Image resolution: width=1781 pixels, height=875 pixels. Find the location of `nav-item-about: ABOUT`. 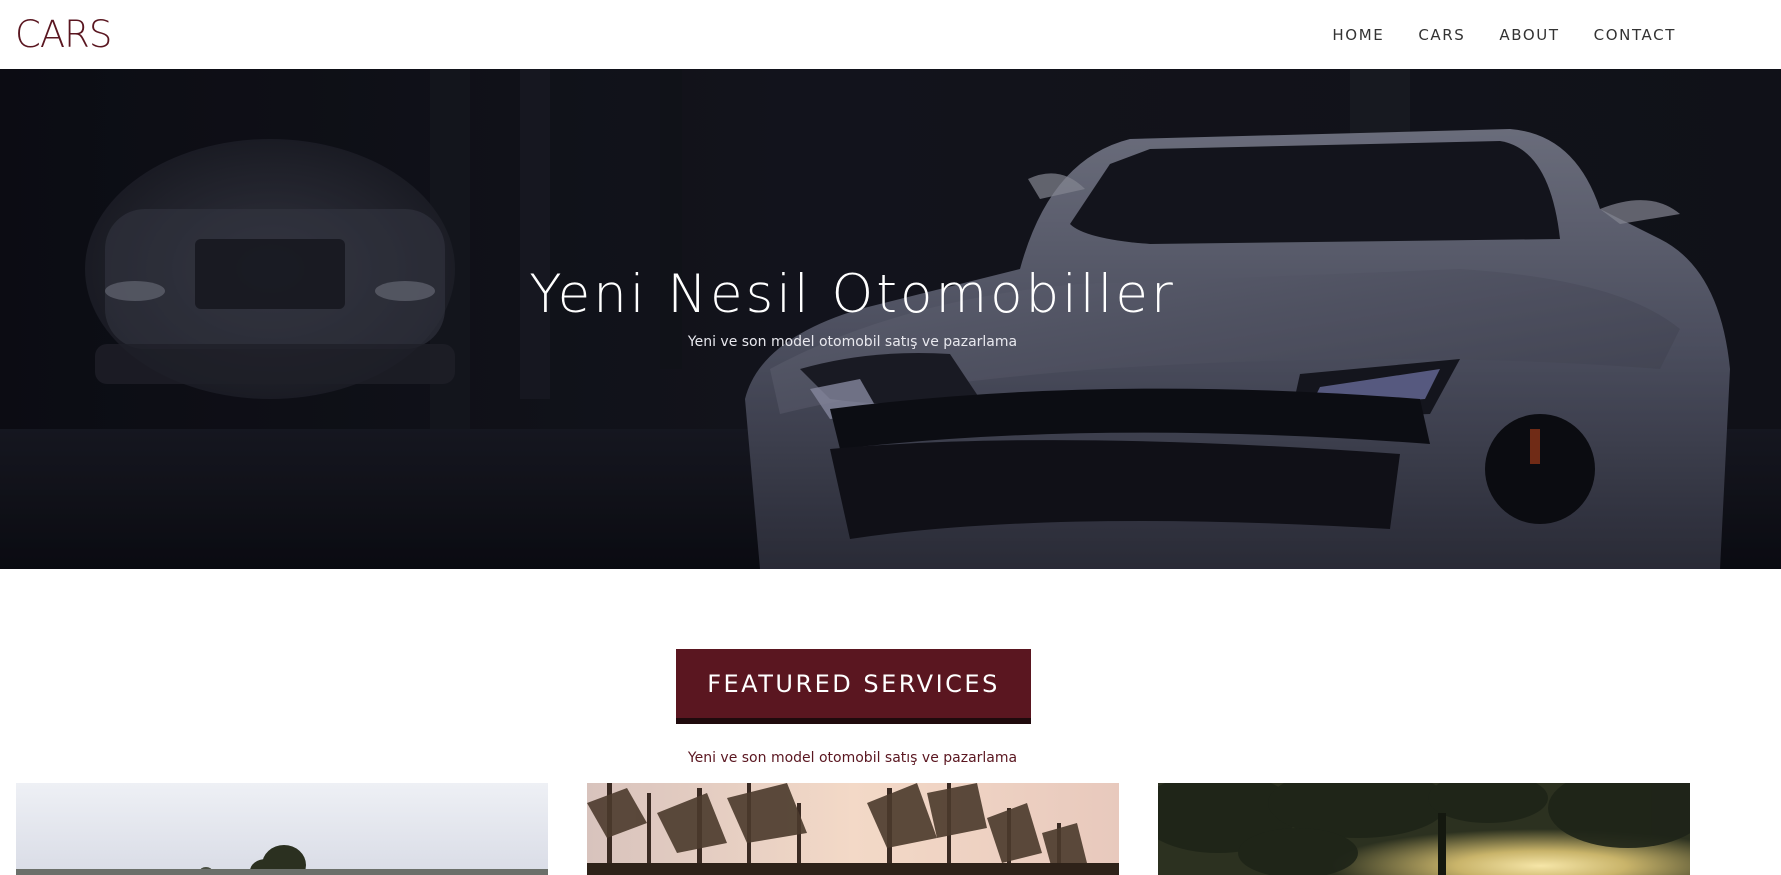

nav-item-about: ABOUT is located at coordinates (1529, 35).